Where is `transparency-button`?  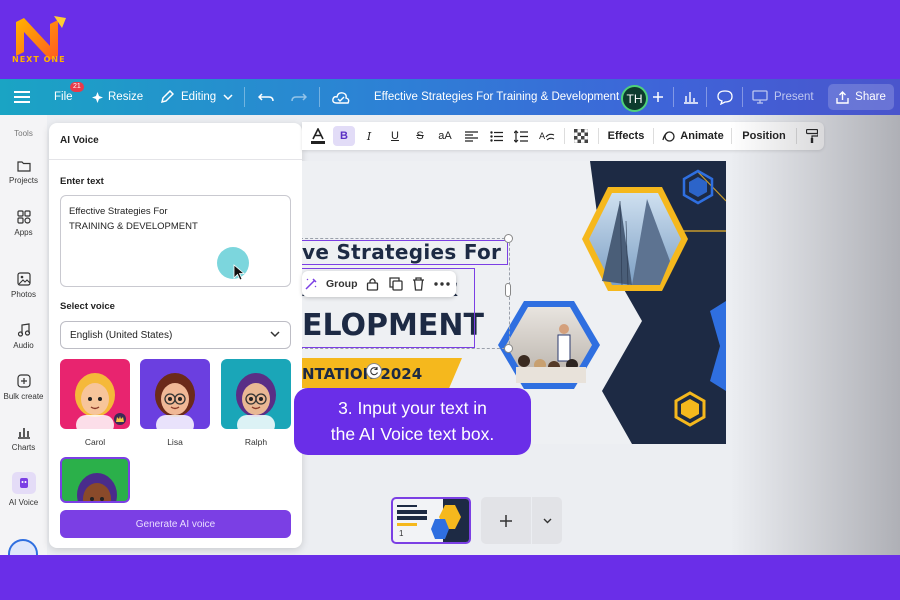
transparency-button is located at coordinates (581, 136).